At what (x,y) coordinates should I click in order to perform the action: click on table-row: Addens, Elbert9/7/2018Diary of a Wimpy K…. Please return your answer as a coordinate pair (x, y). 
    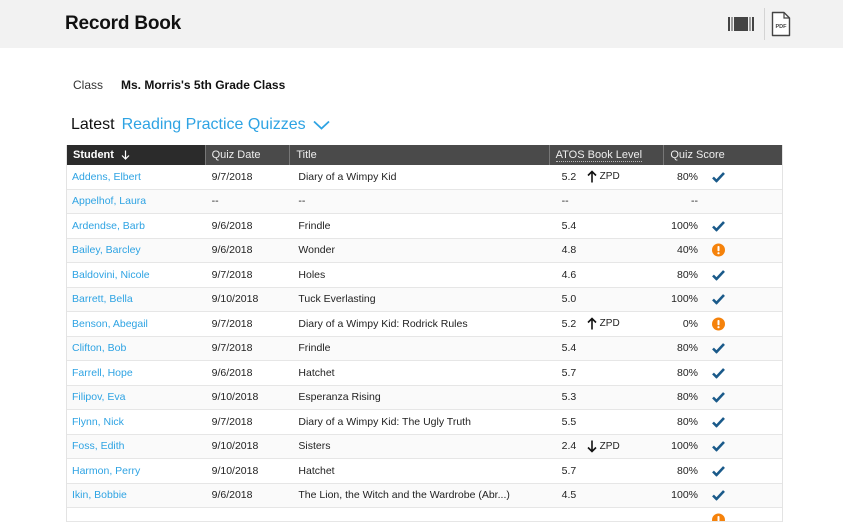
    Looking at the image, I should click on (424, 177).